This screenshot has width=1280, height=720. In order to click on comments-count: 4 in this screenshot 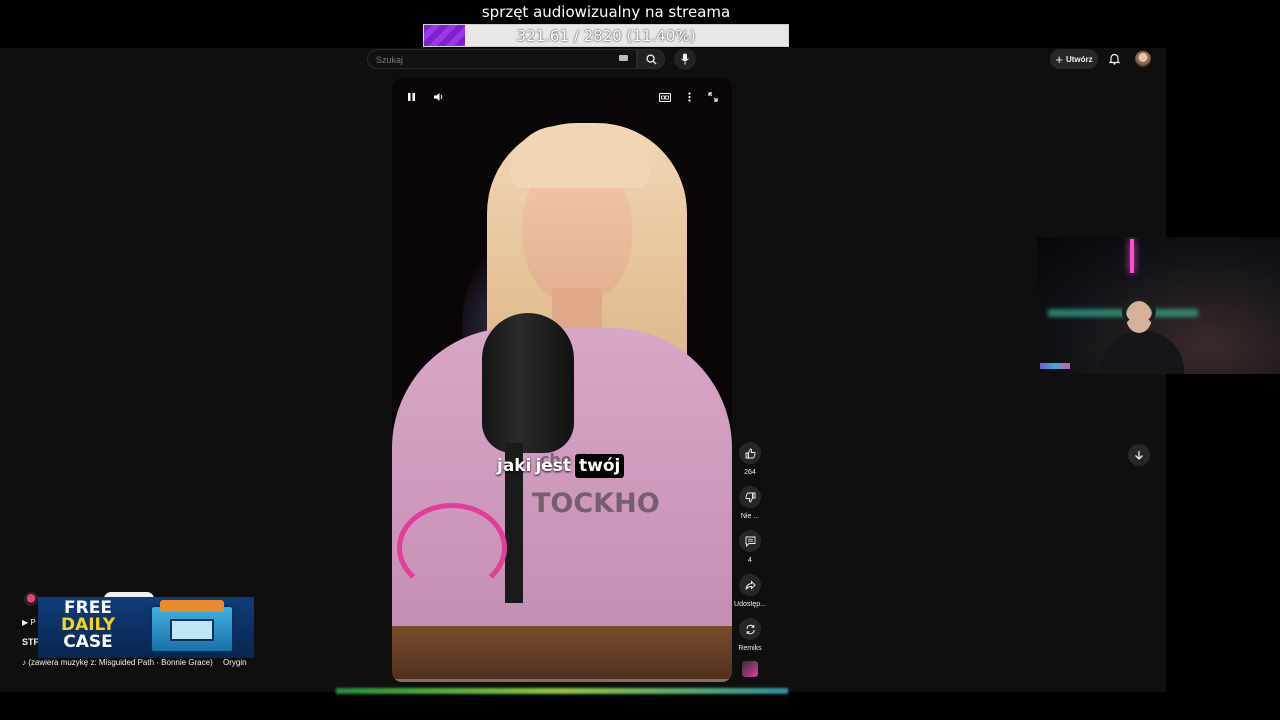, I will do `click(750, 560)`.